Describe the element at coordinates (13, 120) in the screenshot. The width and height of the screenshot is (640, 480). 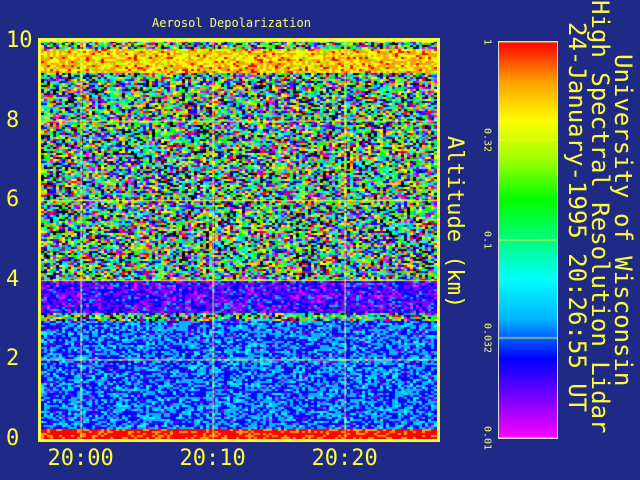
I see `y-tick-label: 8` at that location.